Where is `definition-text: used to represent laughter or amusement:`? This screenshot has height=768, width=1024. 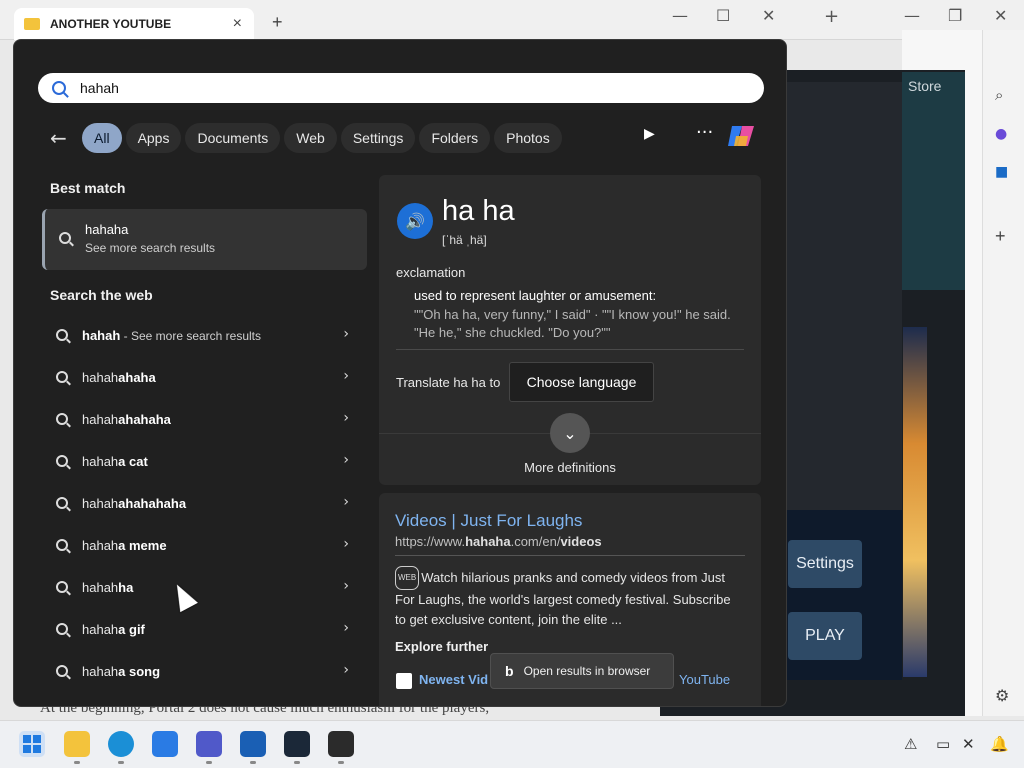
definition-text: used to represent laughter or amusement: is located at coordinates (535, 295).